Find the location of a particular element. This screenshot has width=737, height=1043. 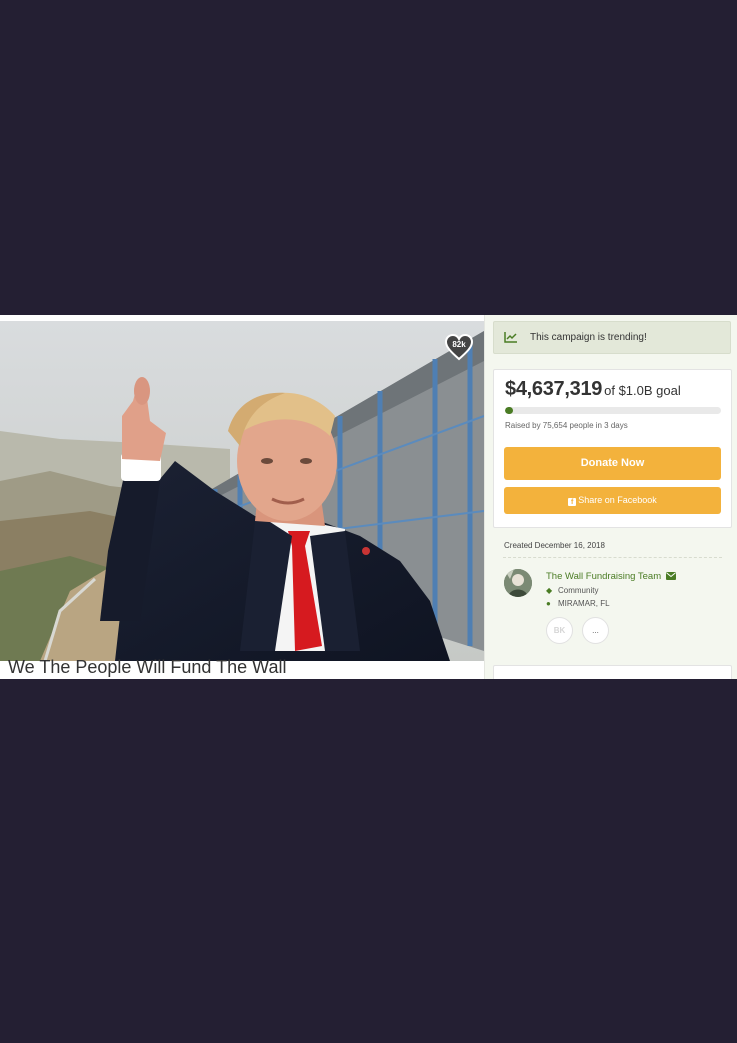

favorite-count: 82k is located at coordinates (459, 344).